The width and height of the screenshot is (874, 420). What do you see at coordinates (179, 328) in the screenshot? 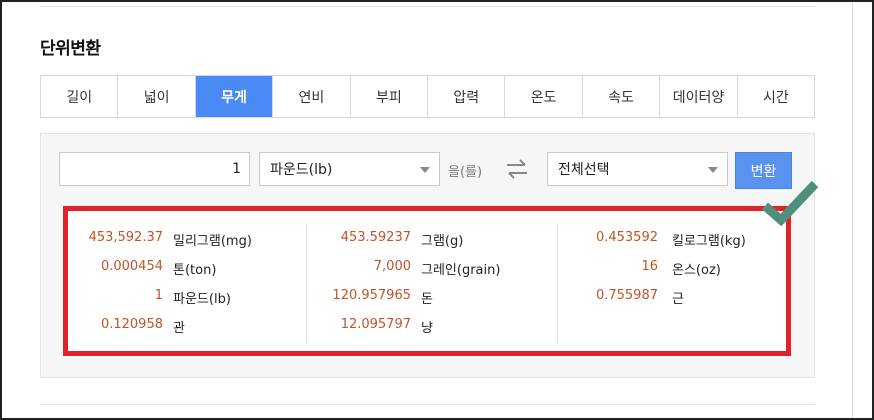
I see `result-unit: 관` at bounding box center [179, 328].